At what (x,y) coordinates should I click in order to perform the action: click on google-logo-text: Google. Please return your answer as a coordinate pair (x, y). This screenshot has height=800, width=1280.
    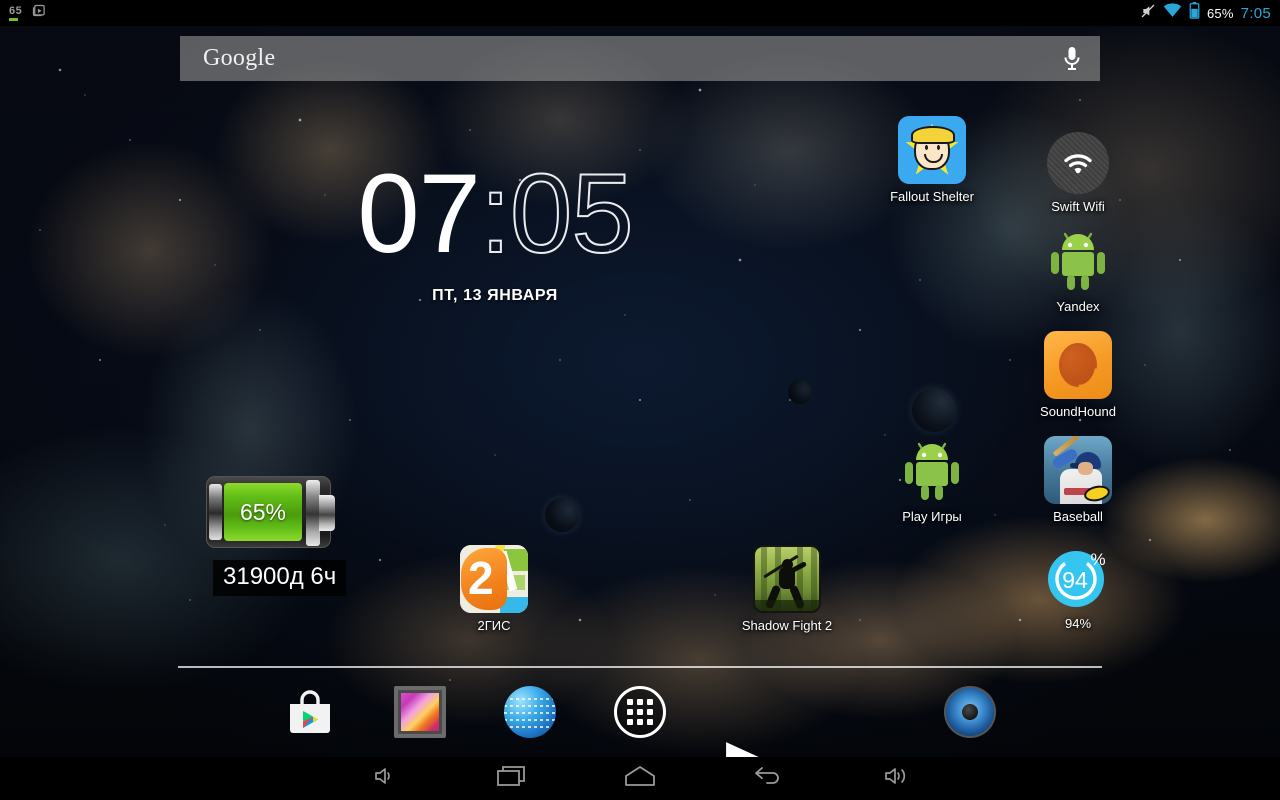
    Looking at the image, I should click on (239, 58).